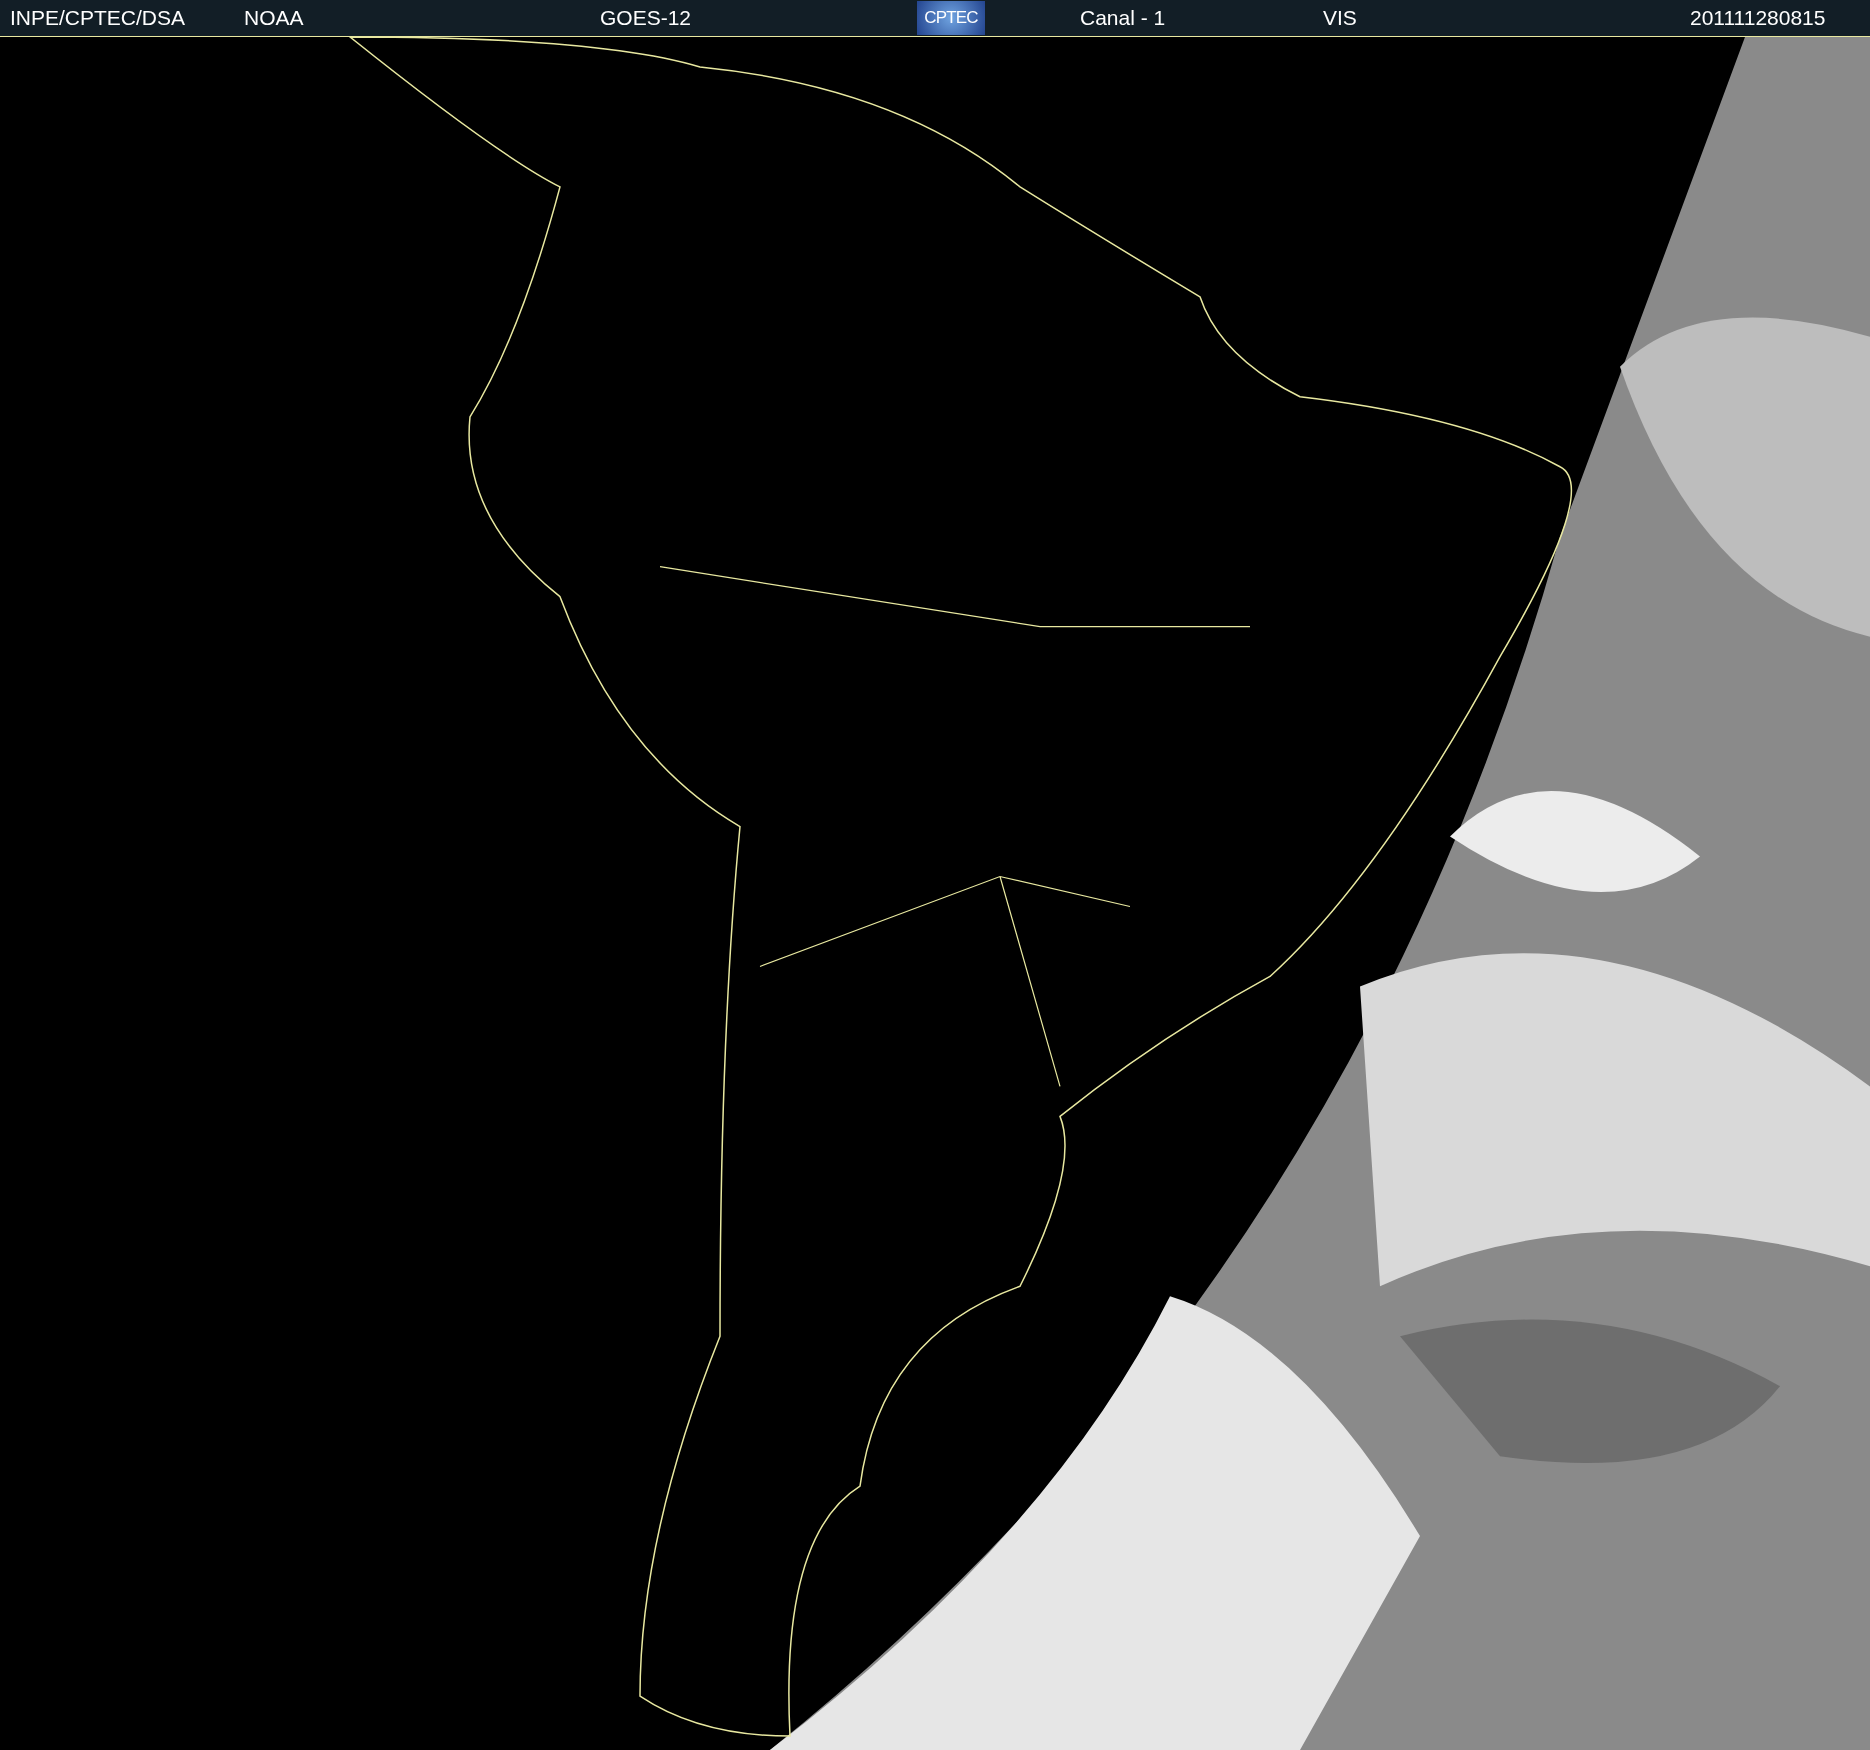 The width and height of the screenshot is (1870, 1750). Describe the element at coordinates (646, 18) in the screenshot. I see `satellite-label: GOES-12` at that location.